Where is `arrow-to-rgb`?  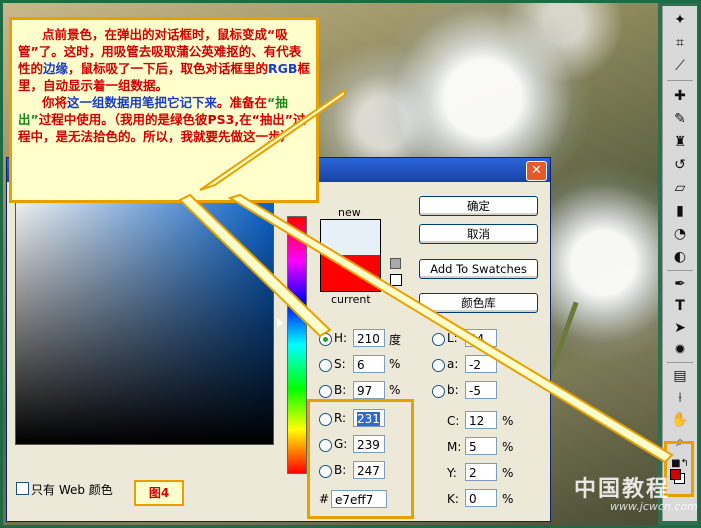
arrow-to-rgb is located at coordinates (255, 265).